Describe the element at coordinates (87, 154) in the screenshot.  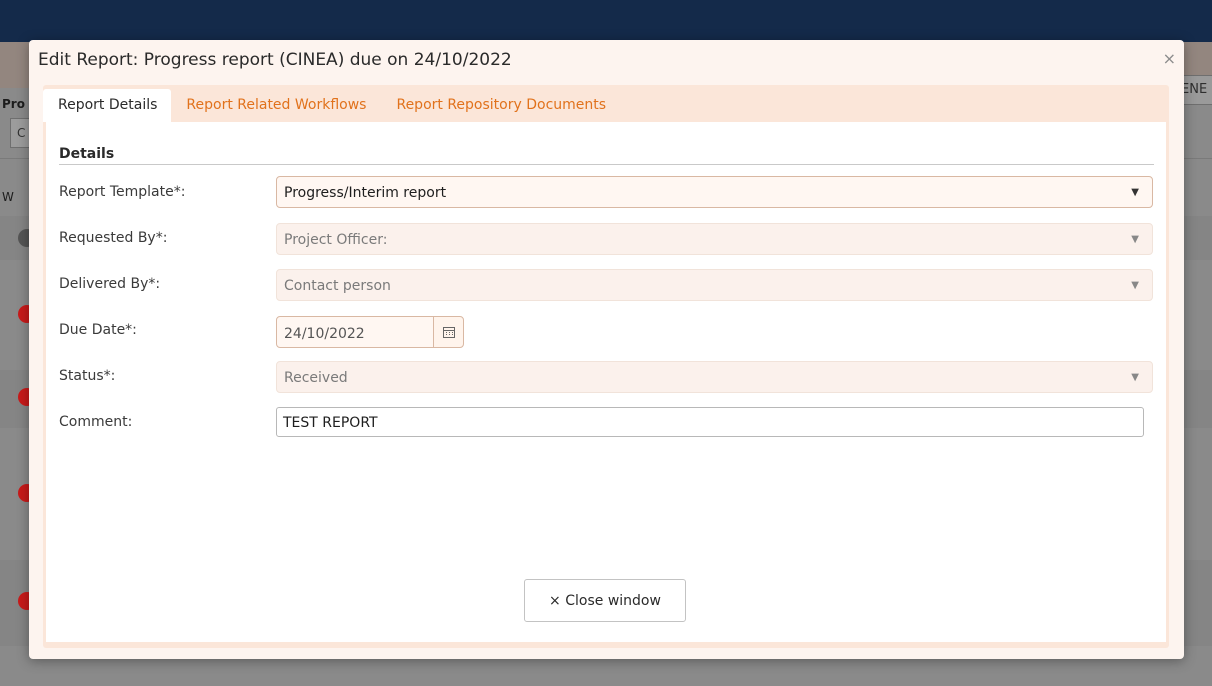
I see `section-title: Details` at that location.